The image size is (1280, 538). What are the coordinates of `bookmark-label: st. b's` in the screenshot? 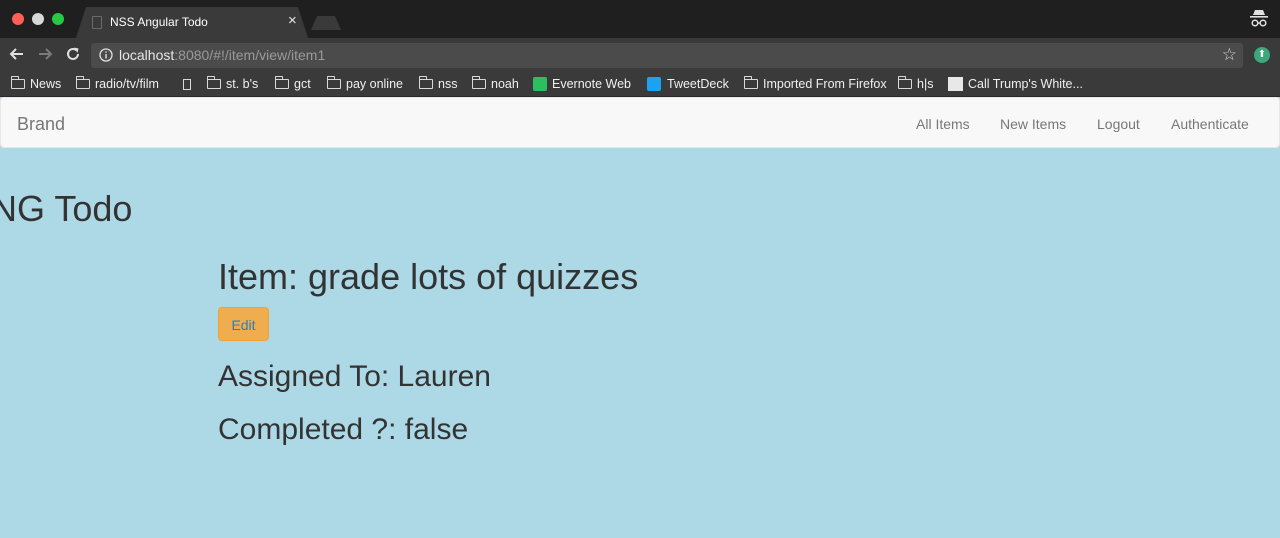 It's located at (242, 84).